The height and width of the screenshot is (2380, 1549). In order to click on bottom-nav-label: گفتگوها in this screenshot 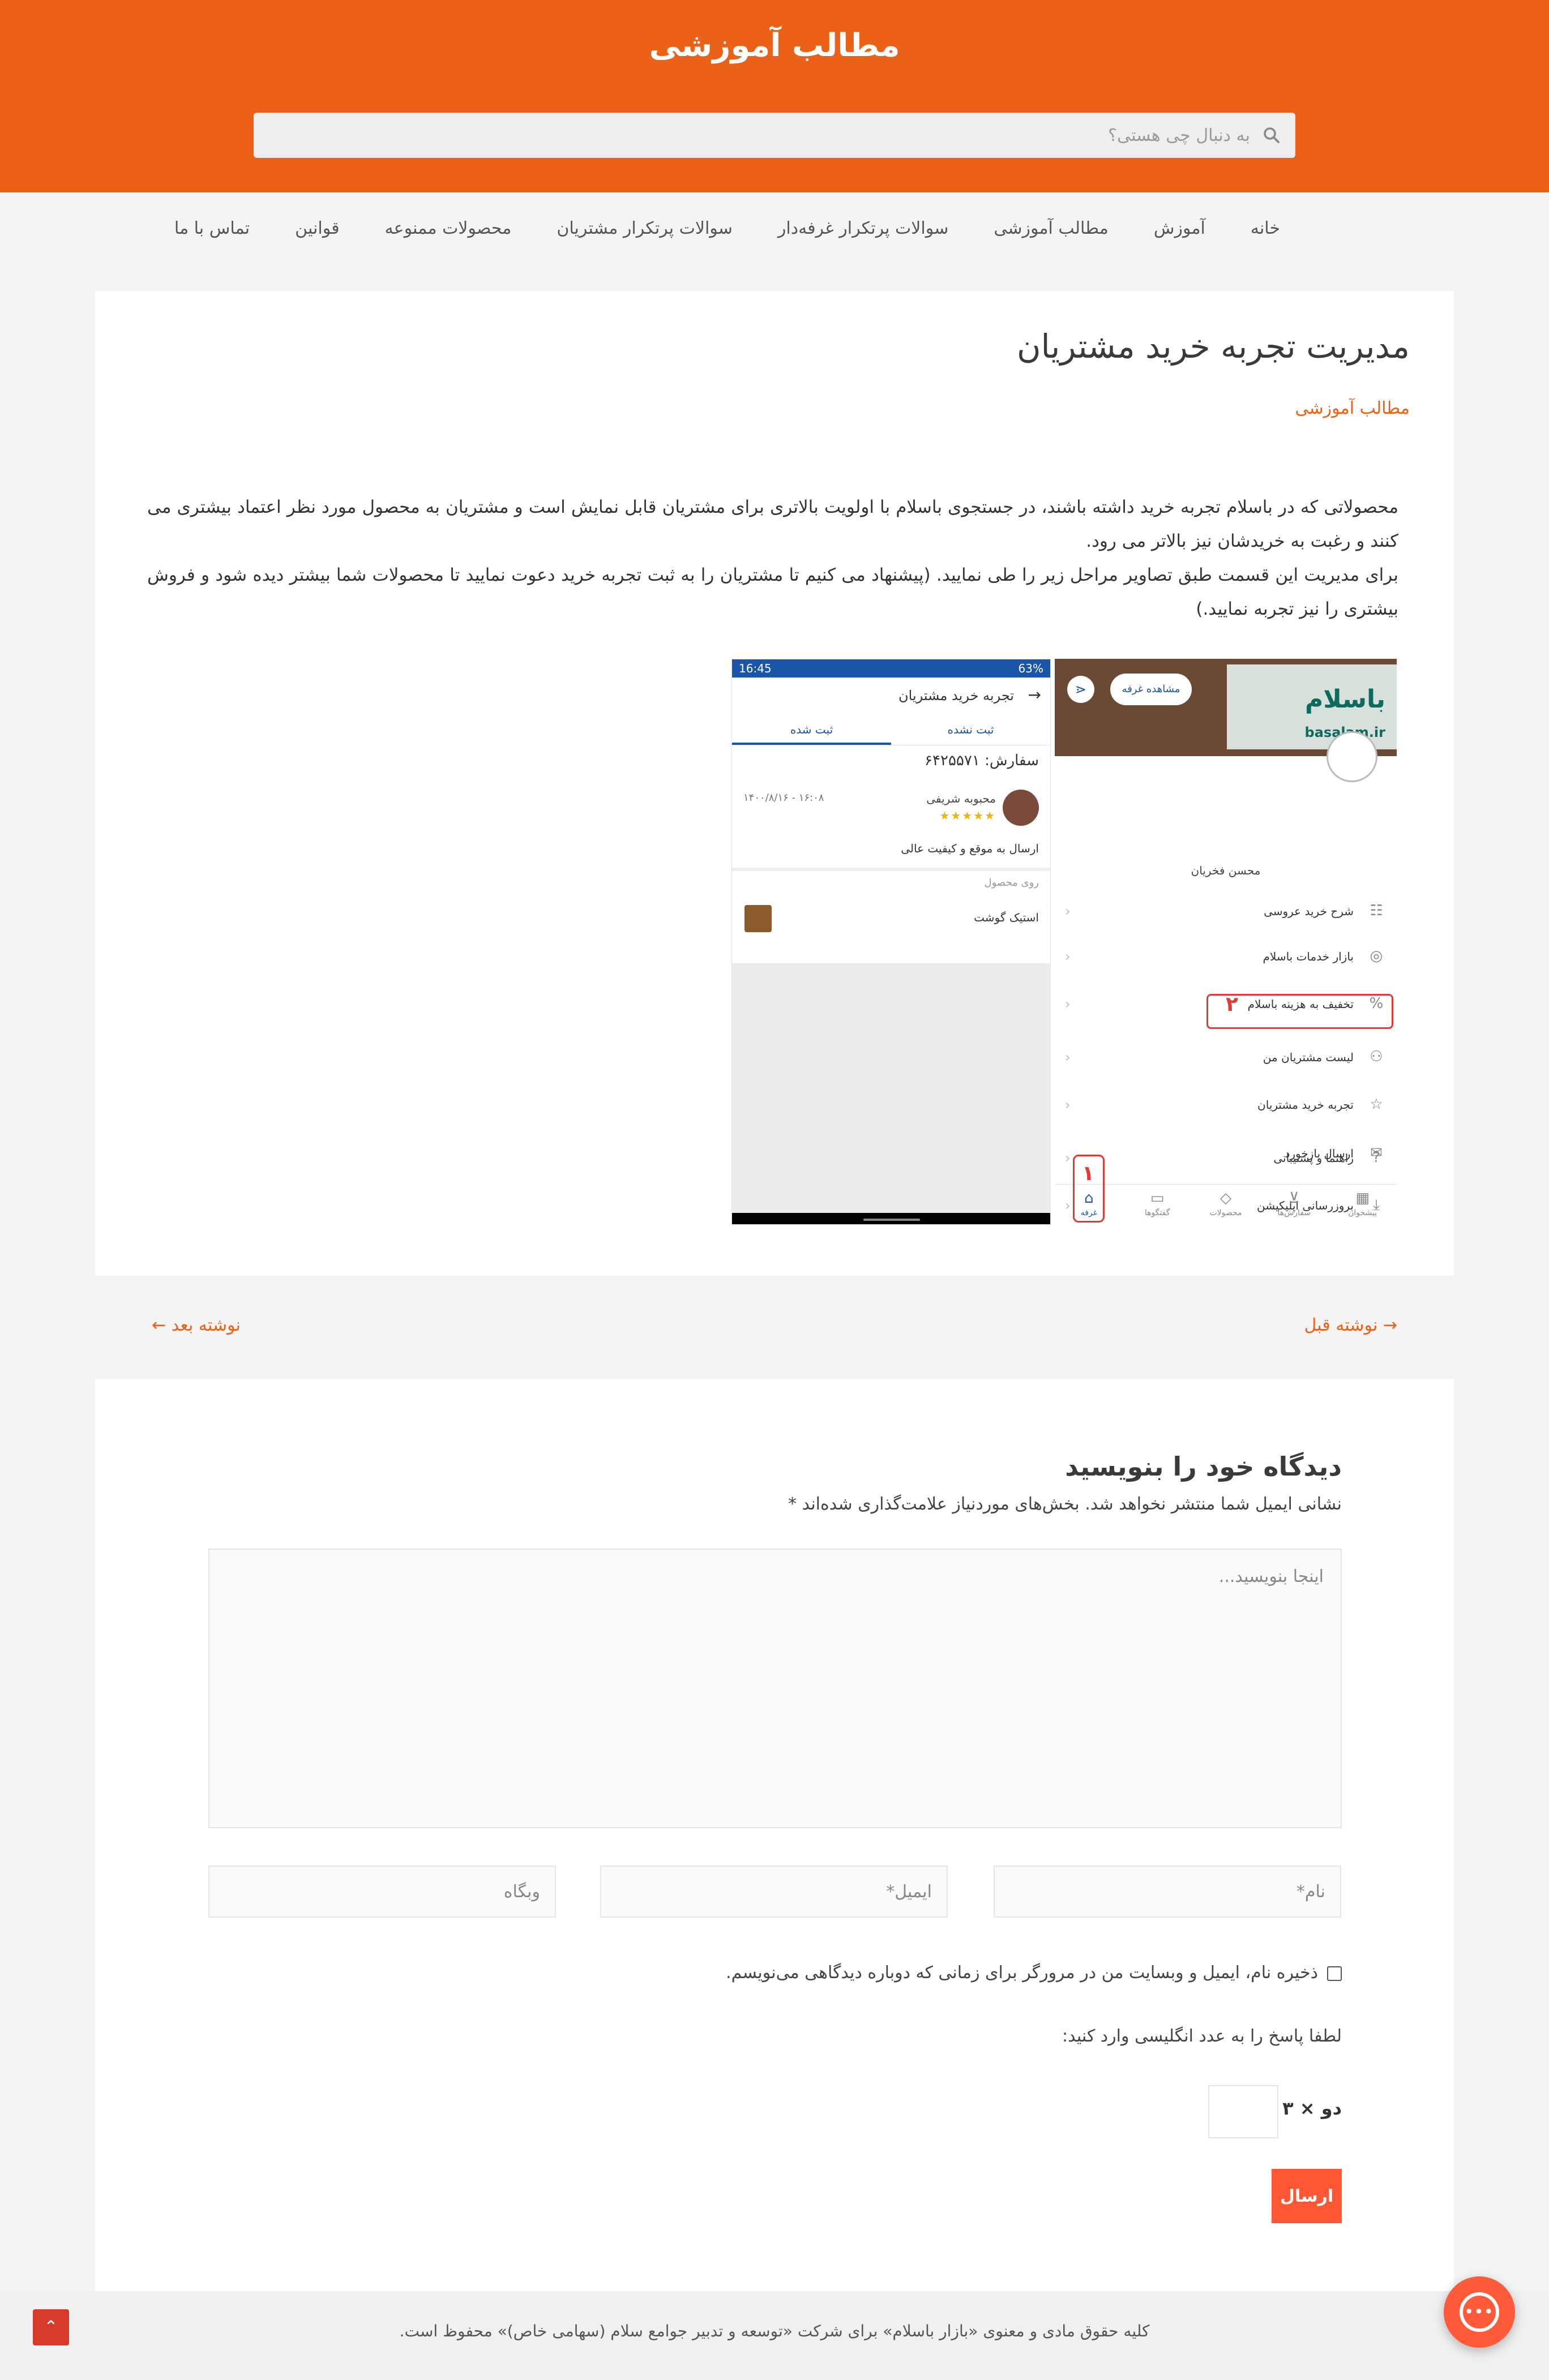, I will do `click(1157, 1212)`.